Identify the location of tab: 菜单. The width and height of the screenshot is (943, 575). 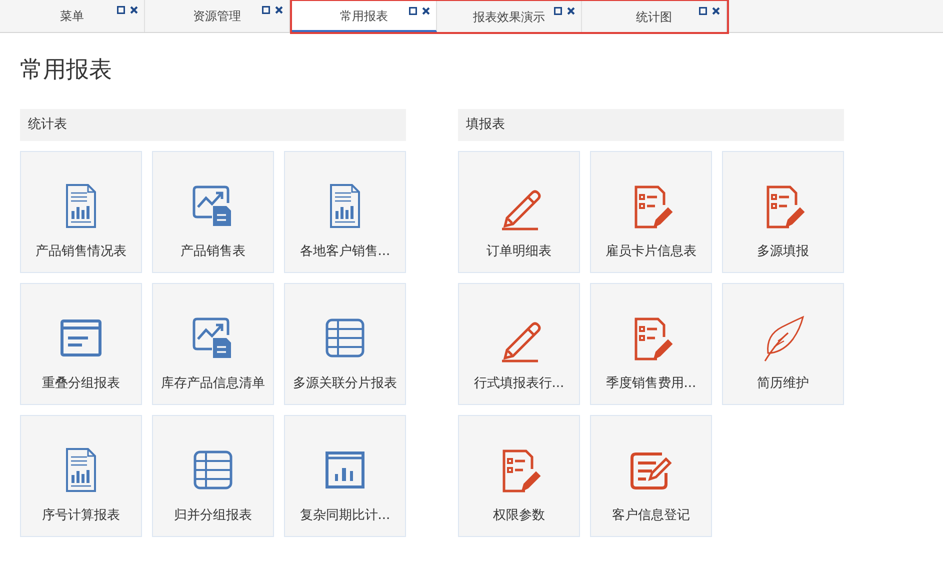
(72, 16).